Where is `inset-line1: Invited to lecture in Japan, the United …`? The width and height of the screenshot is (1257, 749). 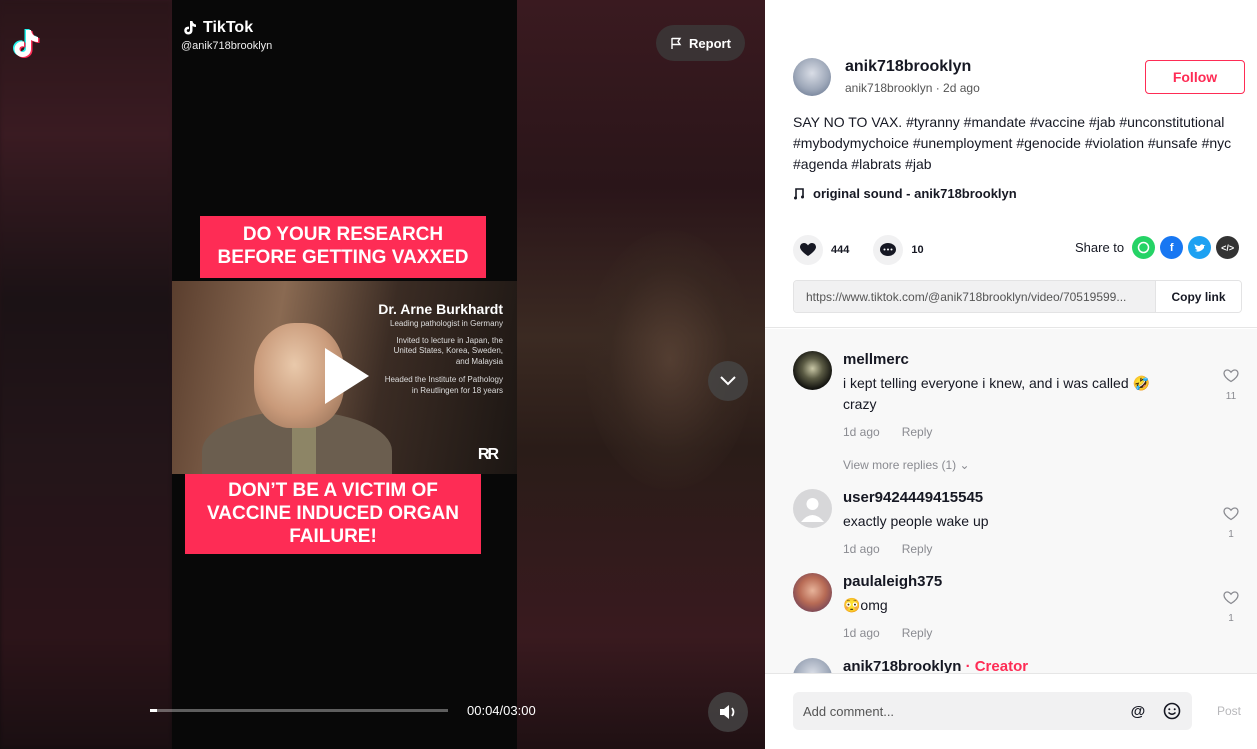
inset-line1: Invited to lecture in Japan, the United … is located at coordinates (448, 351).